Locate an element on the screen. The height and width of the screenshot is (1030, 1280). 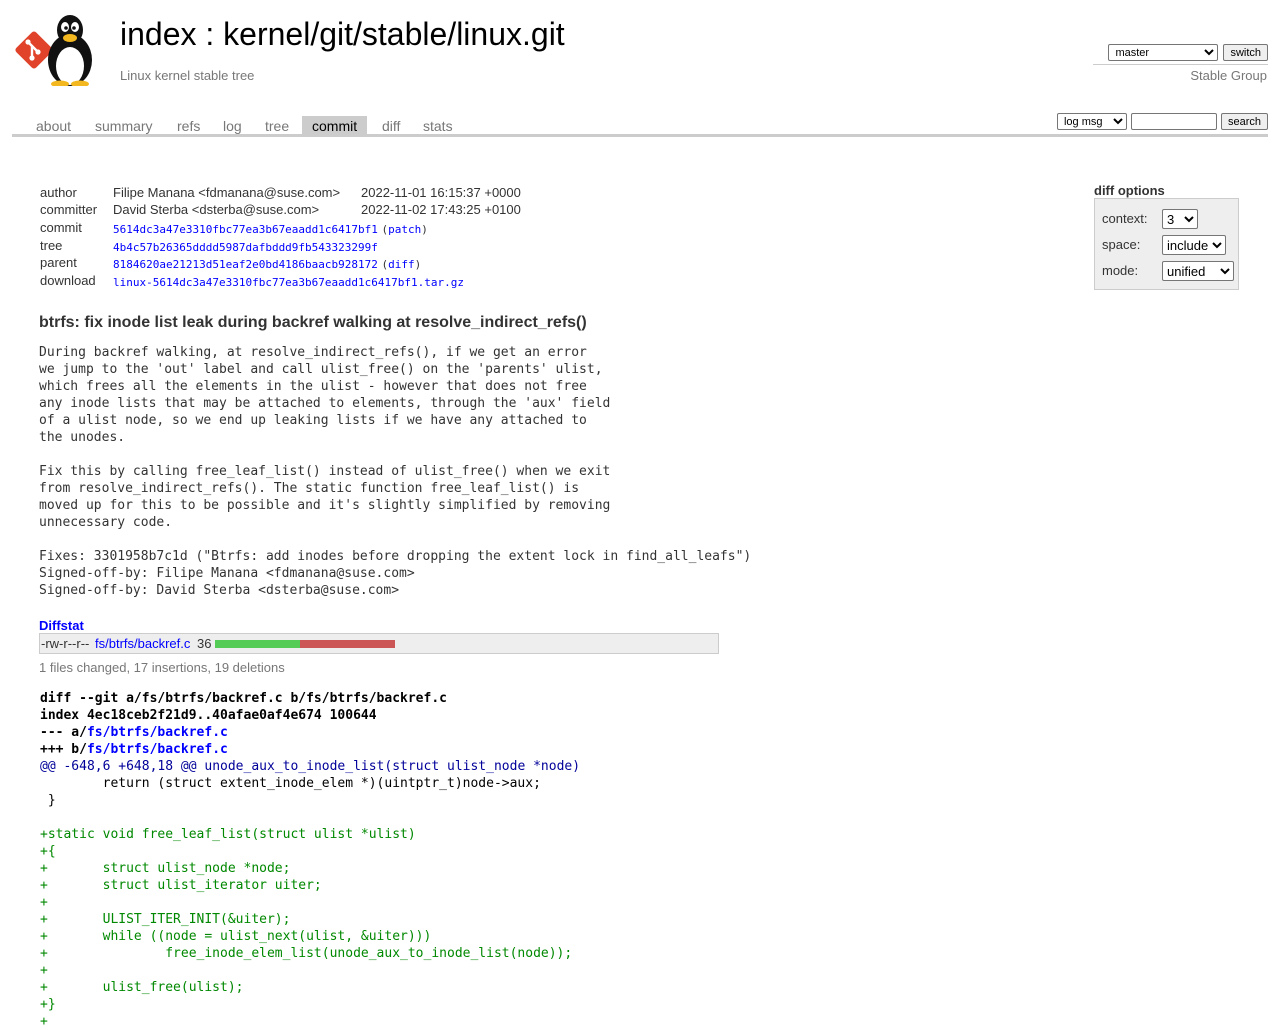
space-select: include is located at coordinates (1194, 245).